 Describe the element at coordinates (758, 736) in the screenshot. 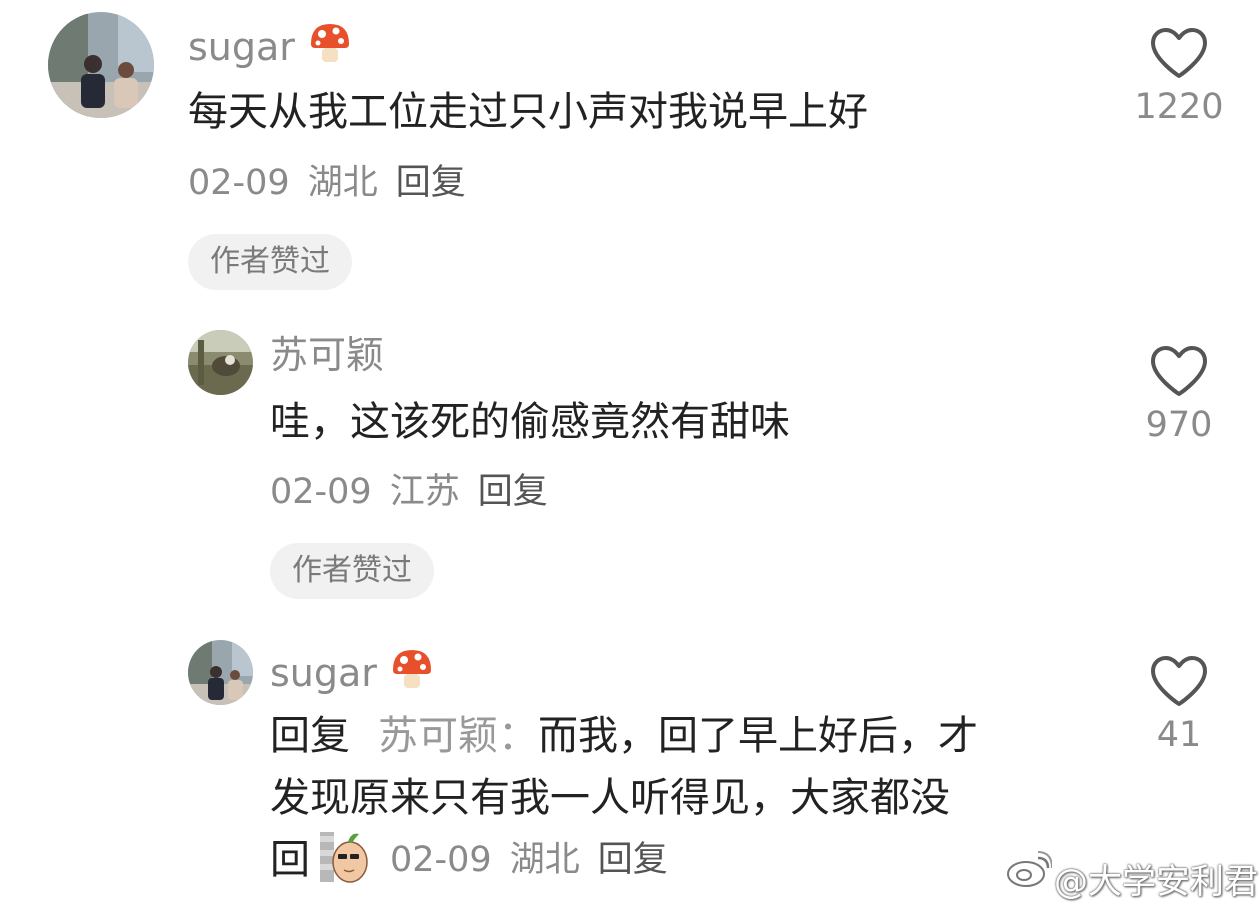

I see `comment-text-segment: 而我，回了早上好后，才` at that location.